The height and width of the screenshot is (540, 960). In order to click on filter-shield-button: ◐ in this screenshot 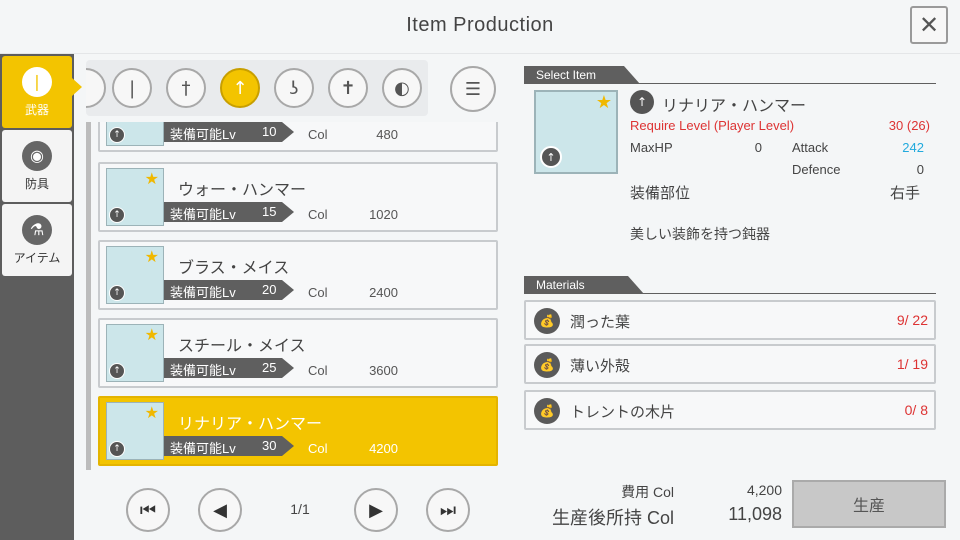, I will do `click(402, 88)`.